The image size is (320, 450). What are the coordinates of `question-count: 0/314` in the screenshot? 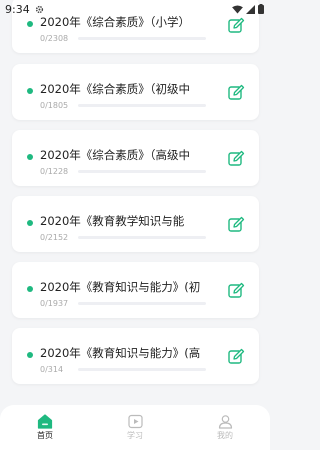 It's located at (52, 369).